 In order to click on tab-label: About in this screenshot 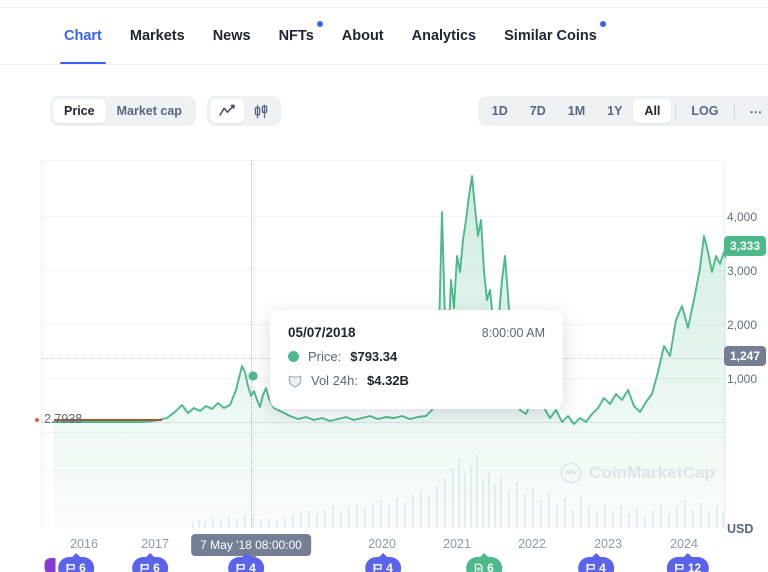, I will do `click(362, 36)`.